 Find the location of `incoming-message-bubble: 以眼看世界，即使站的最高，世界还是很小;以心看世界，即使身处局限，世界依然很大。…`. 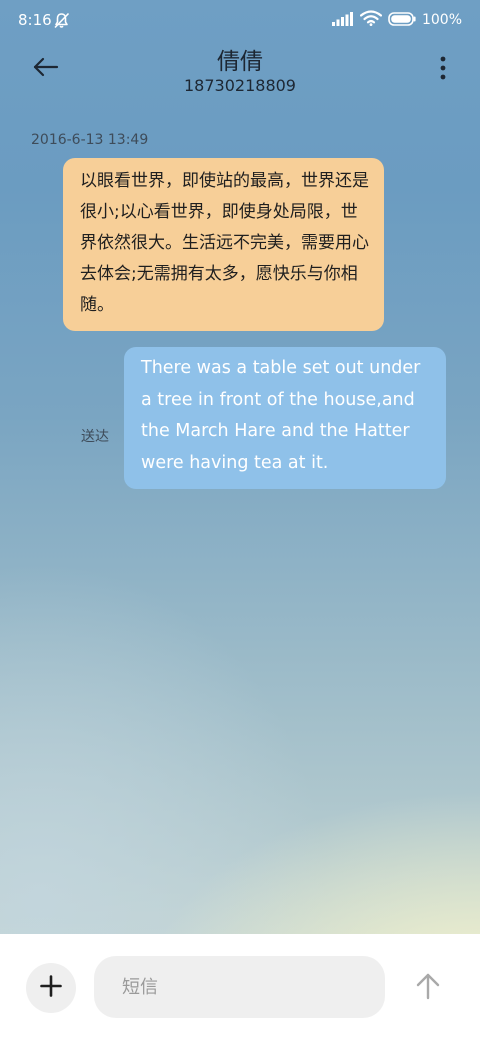

incoming-message-bubble: 以眼看世界，即使站的最高，世界还是很小;以心看世界，即使身处局限，世界依然很大。… is located at coordinates (223, 244).